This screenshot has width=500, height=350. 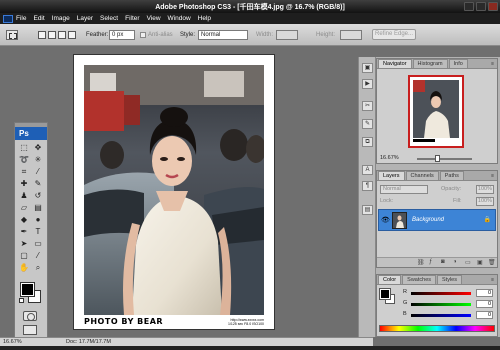 I want to click on menu-layer: Layer, so click(x=85, y=18).